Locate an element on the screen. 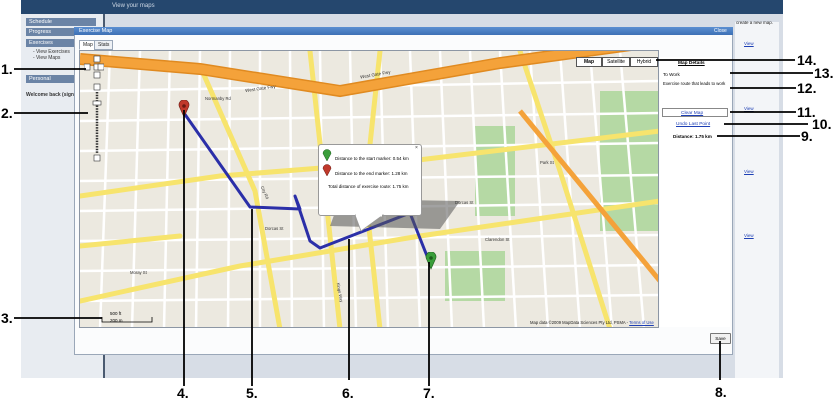 The width and height of the screenshot is (835, 404). annotation-label-6: 6. is located at coordinates (348, 393).